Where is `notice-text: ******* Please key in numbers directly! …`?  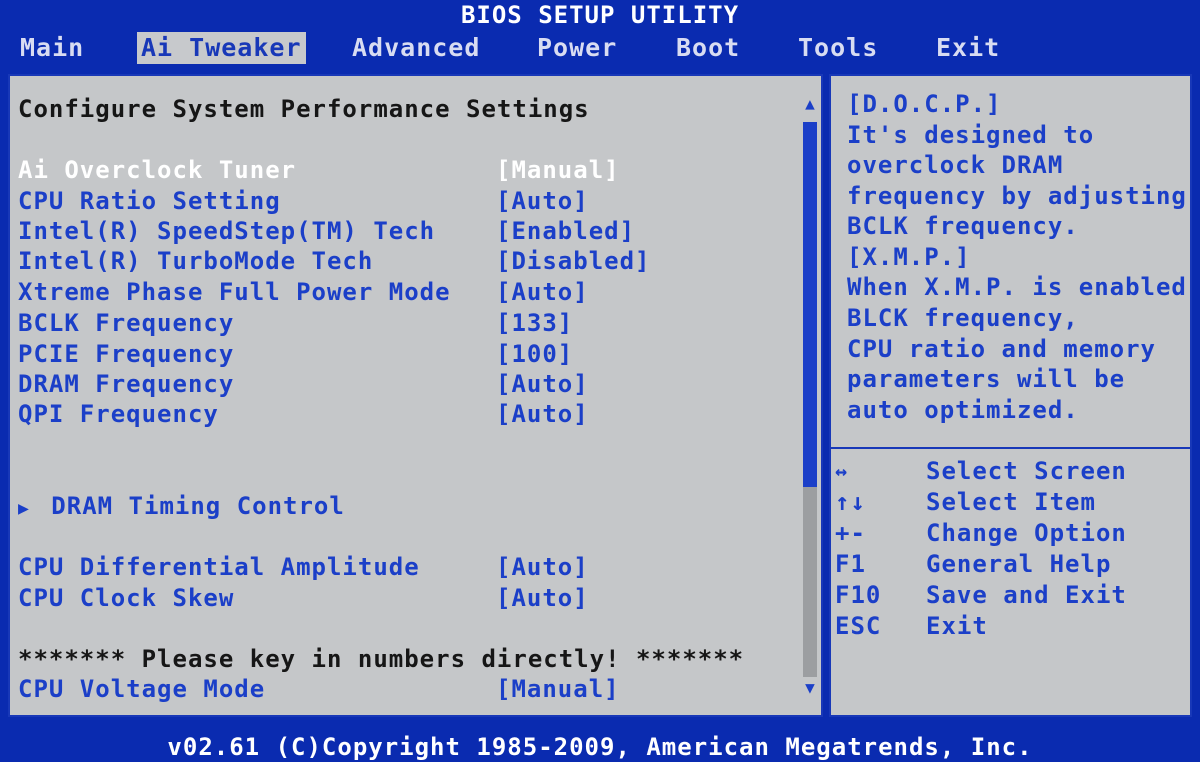 notice-text: ******* Please key in numbers directly! … is located at coordinates (381, 659).